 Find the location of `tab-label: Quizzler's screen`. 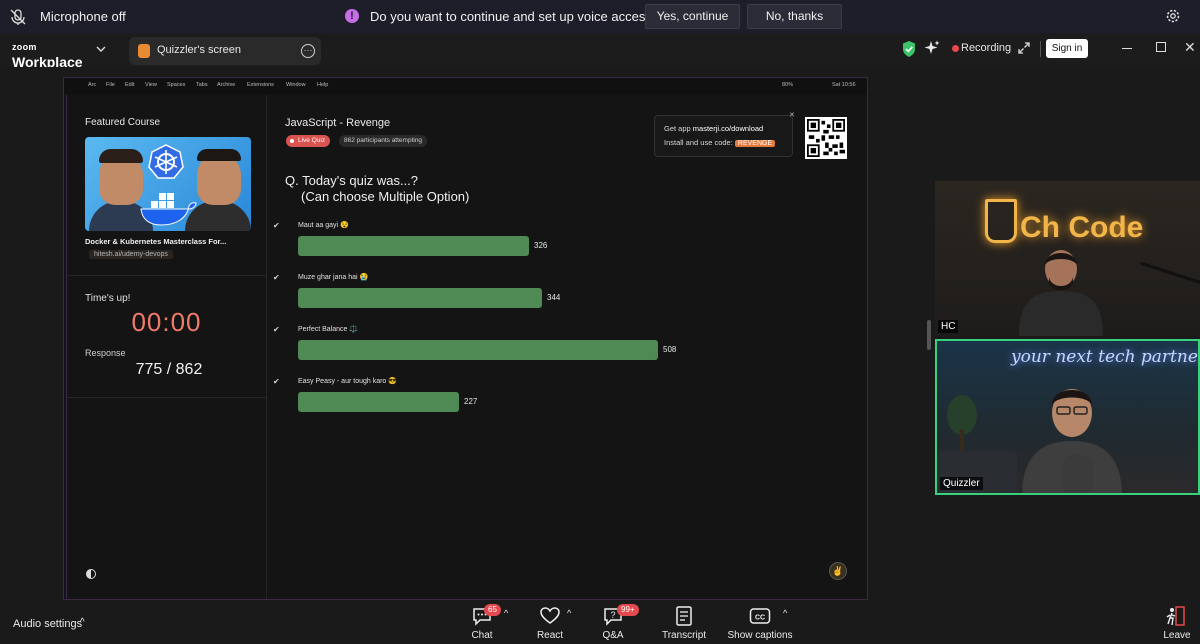

tab-label: Quizzler's screen is located at coordinates (199, 50).